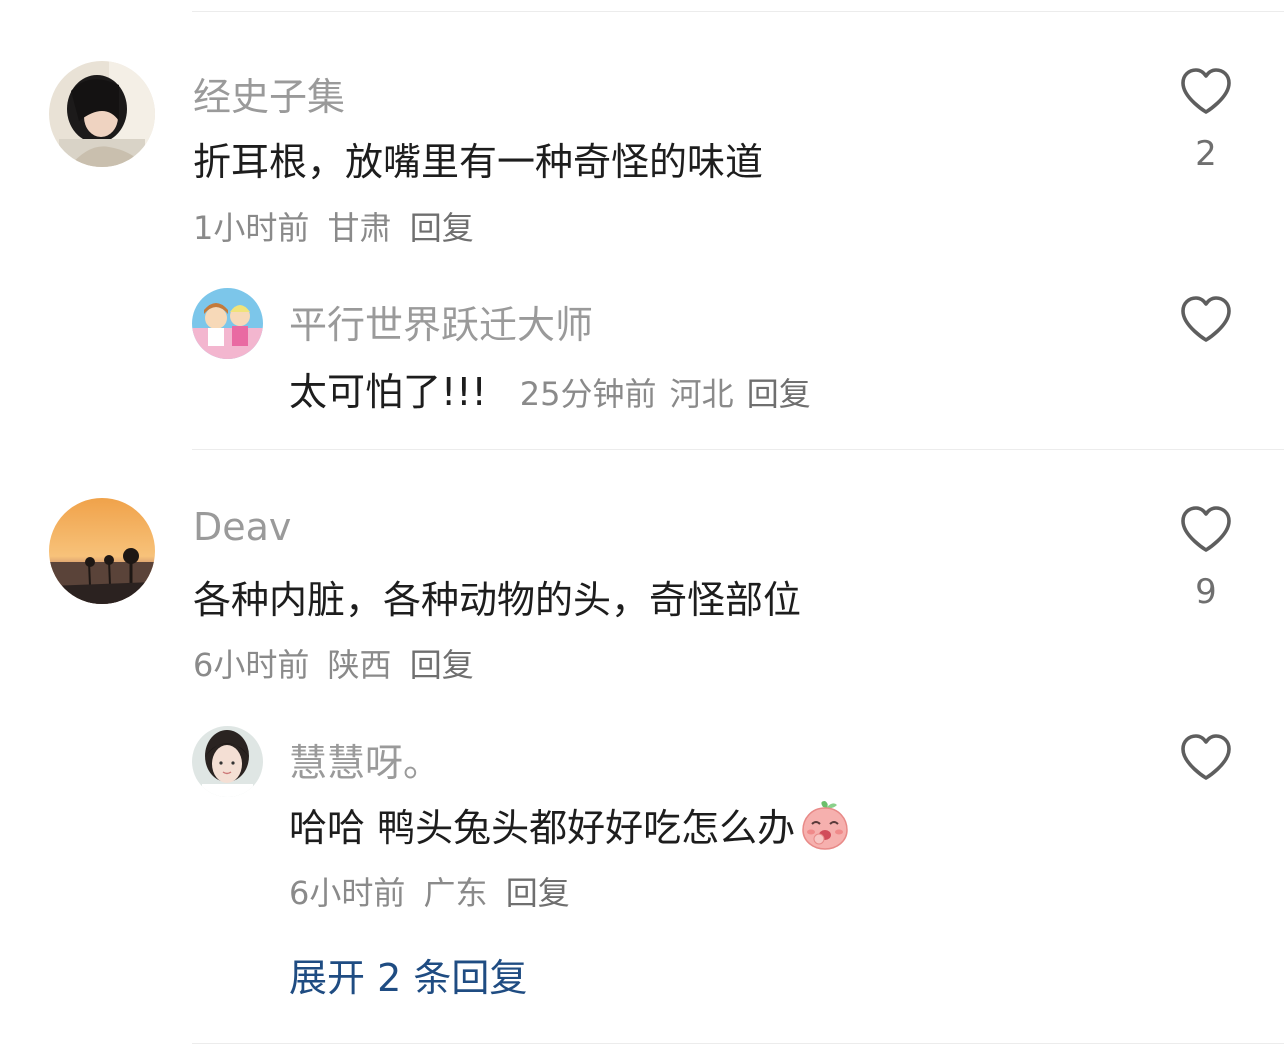 This screenshot has width=1284, height=1049. Describe the element at coordinates (738, 11) in the screenshot. I see `divider-top` at that location.